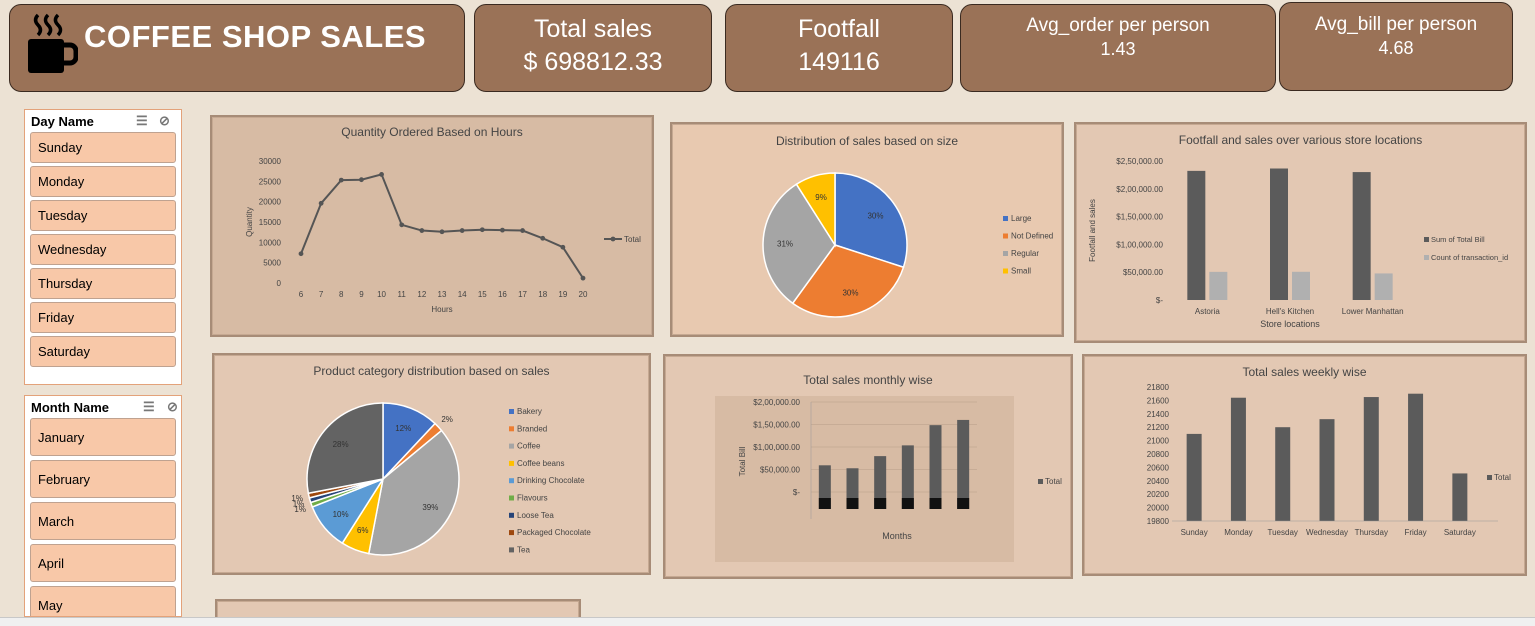 The image size is (1535, 626). What do you see at coordinates (270, 222) in the screenshot?
I see `y-tick-label: 15000` at bounding box center [270, 222].